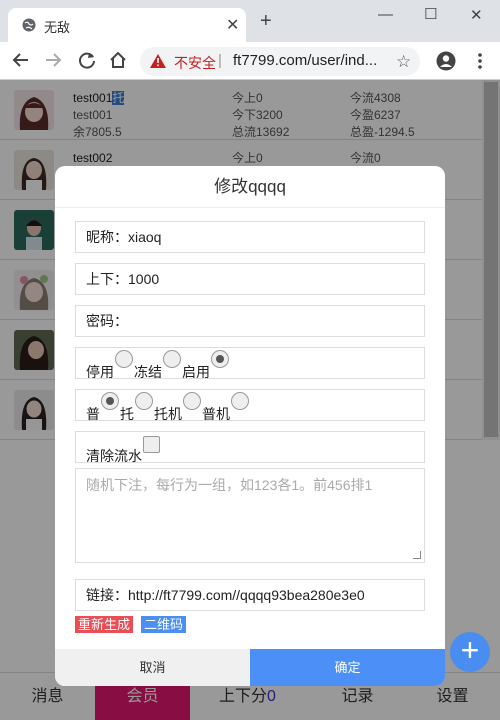 This screenshot has height=720, width=500. Describe the element at coordinates (151, 444) in the screenshot. I see `clear-flow-checkbox` at that location.